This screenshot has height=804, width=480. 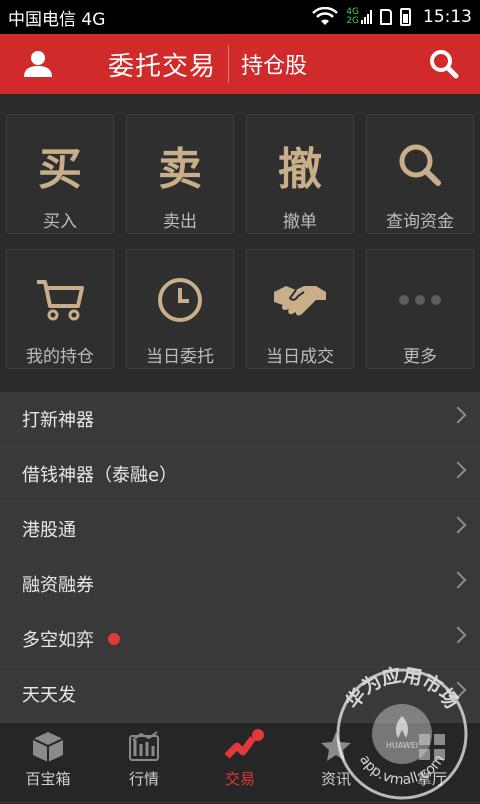 I want to click on sell-tile: 卖 卖出, so click(x=180, y=174).